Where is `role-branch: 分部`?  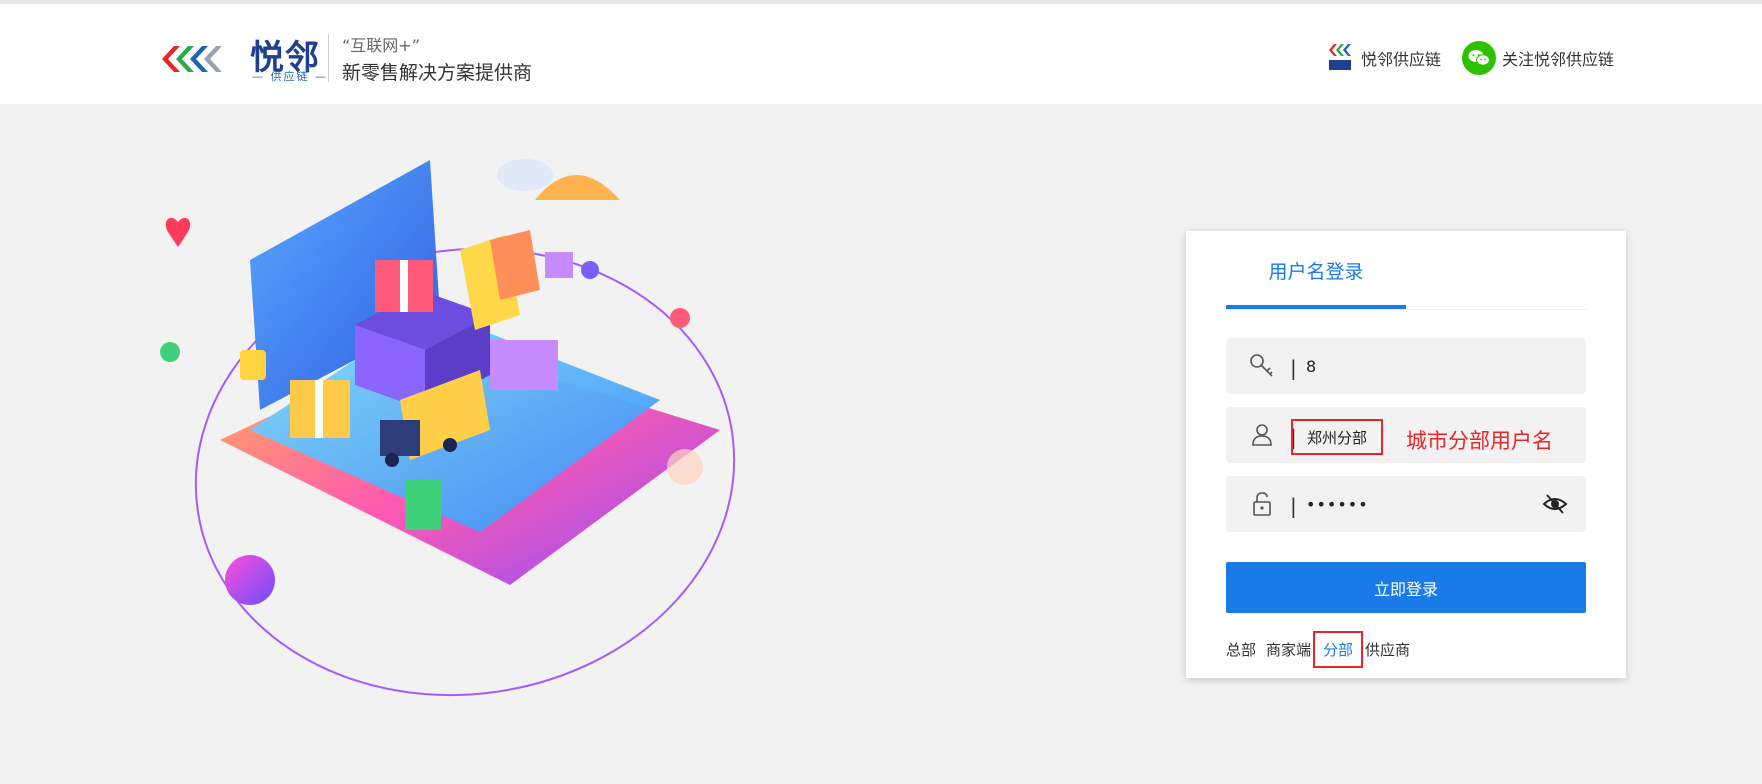
role-branch: 分部 is located at coordinates (1338, 649).